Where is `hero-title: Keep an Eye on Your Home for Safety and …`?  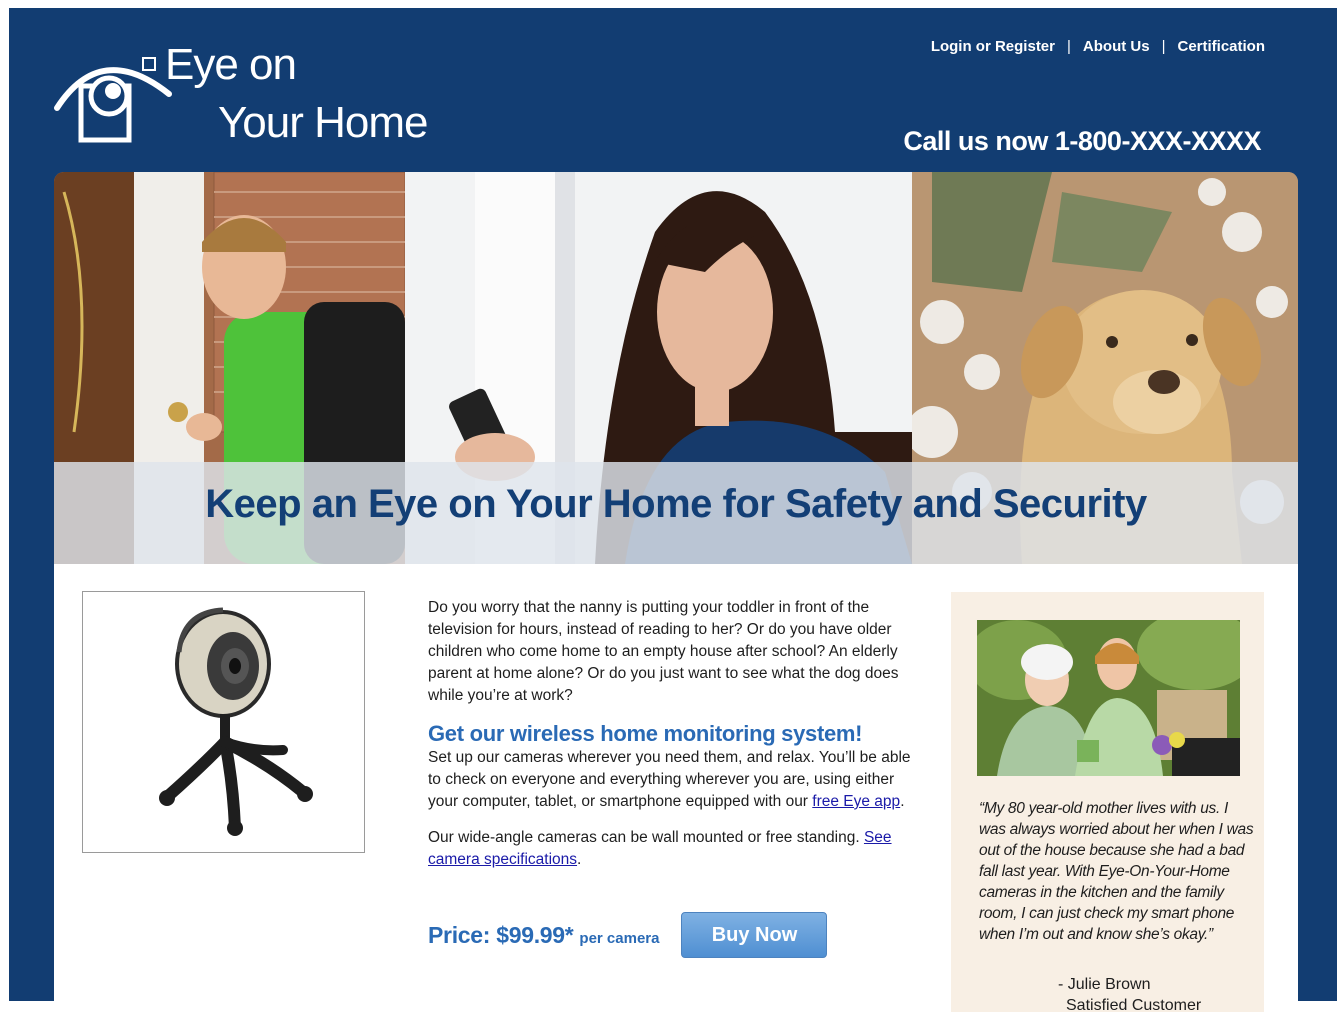
hero-title: Keep an Eye on Your Home for Safety and … is located at coordinates (676, 504).